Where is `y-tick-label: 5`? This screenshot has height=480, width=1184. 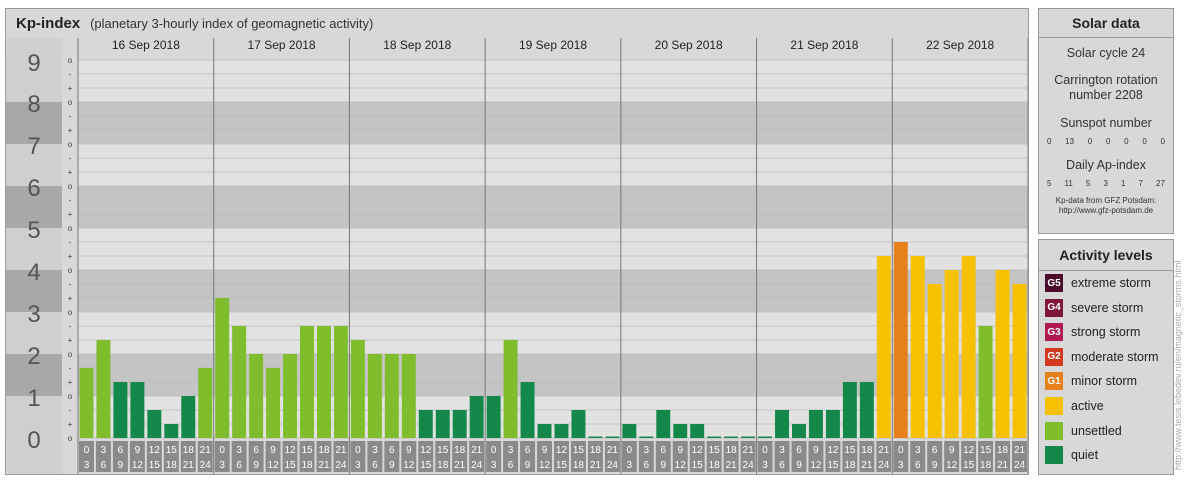 y-tick-label: 5 is located at coordinates (33, 230).